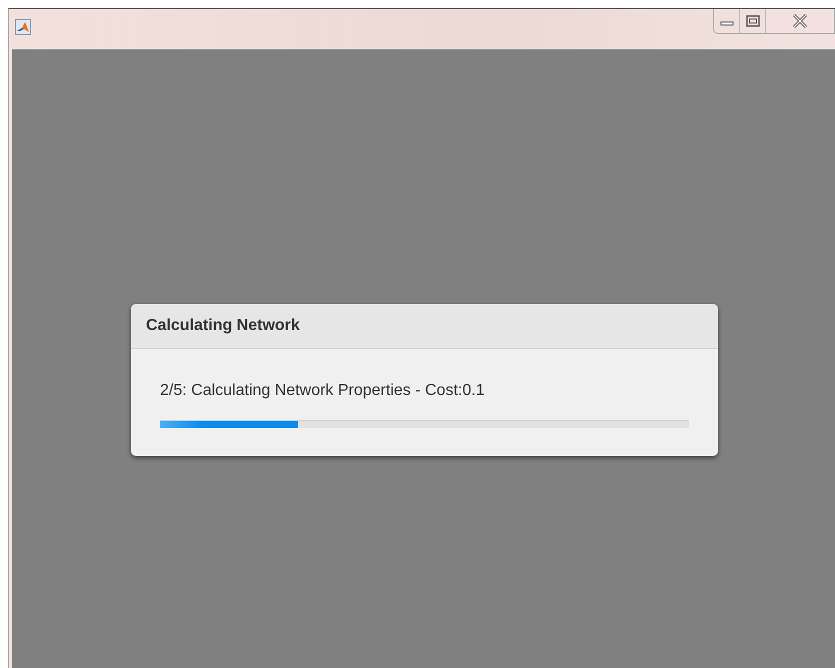  I want to click on maximize-icon, so click(753, 21).